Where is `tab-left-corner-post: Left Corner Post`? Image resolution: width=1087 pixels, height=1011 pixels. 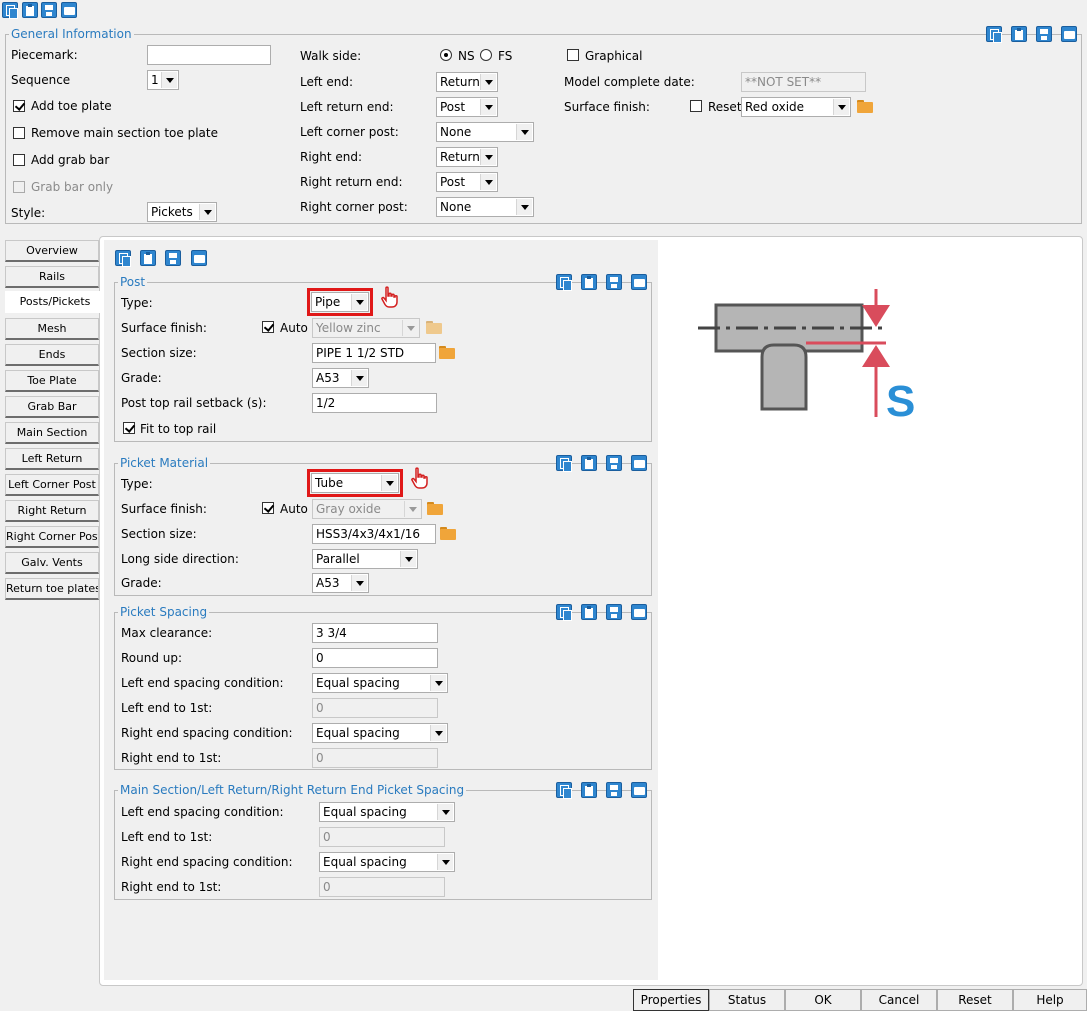 tab-left-corner-post: Left Corner Post is located at coordinates (52, 485).